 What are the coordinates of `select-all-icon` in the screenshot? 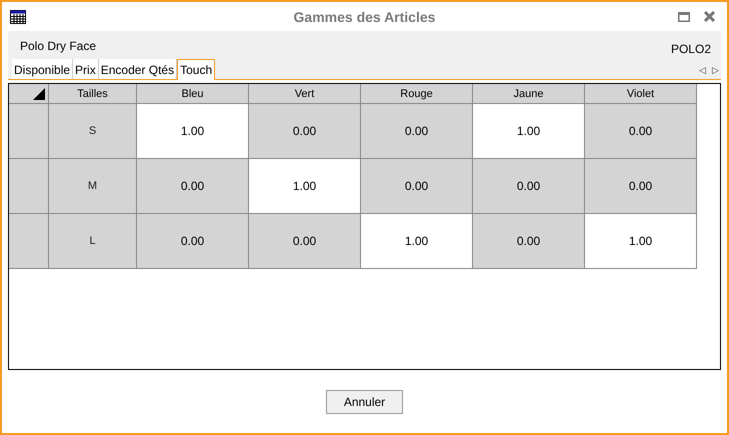 It's located at (39, 94).